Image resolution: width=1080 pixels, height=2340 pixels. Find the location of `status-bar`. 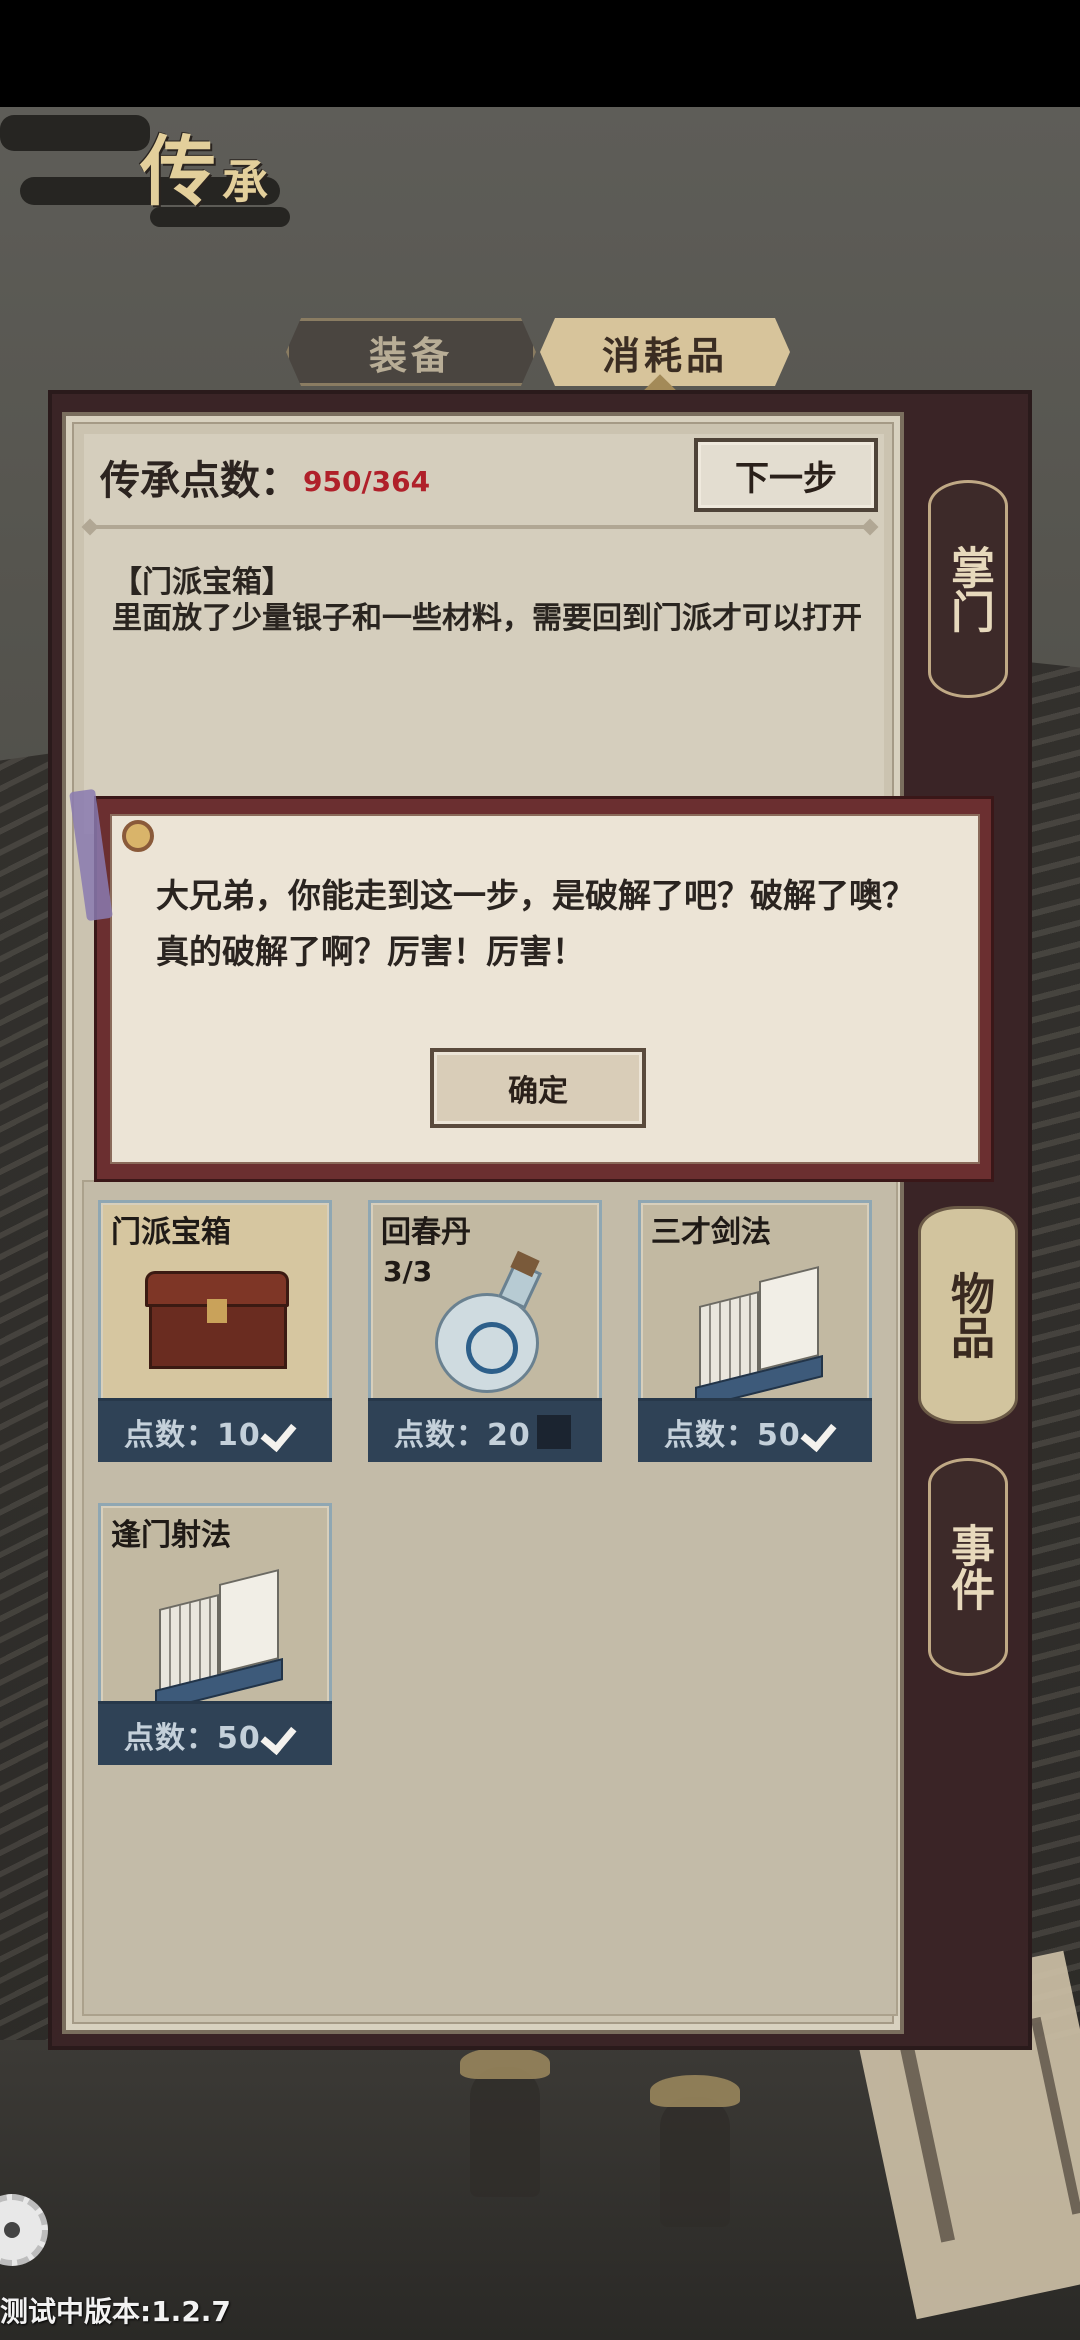

status-bar is located at coordinates (540, 53).